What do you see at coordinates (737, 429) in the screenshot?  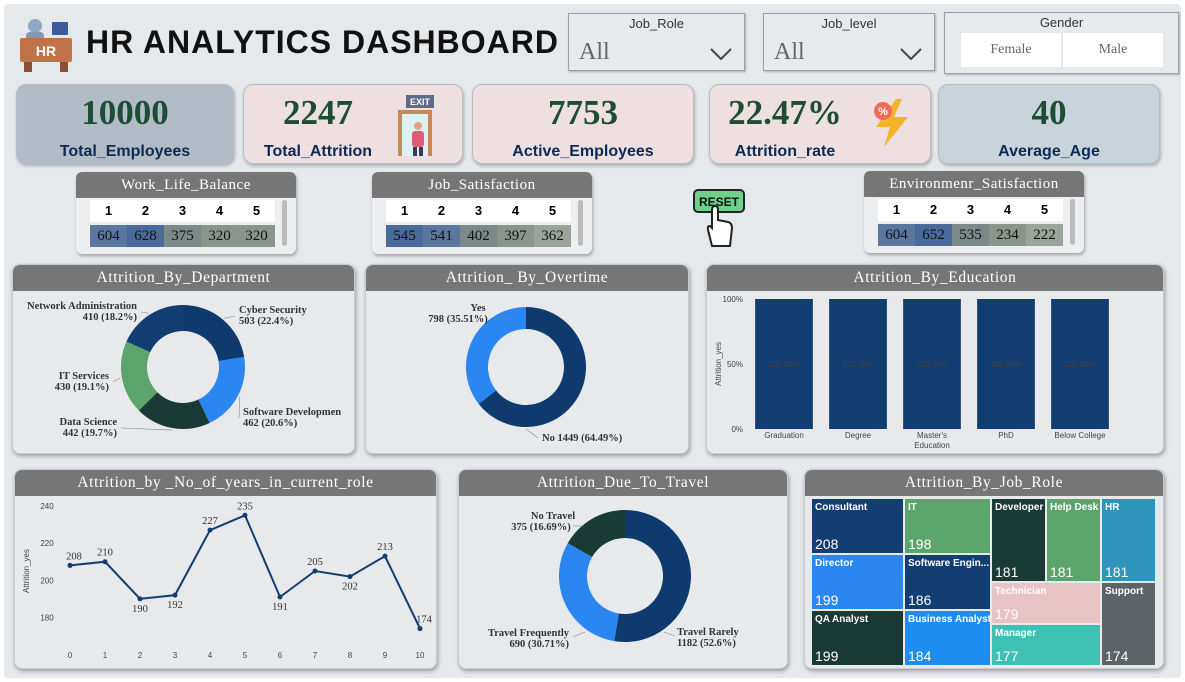 I see `y-tick-label: 0%` at bounding box center [737, 429].